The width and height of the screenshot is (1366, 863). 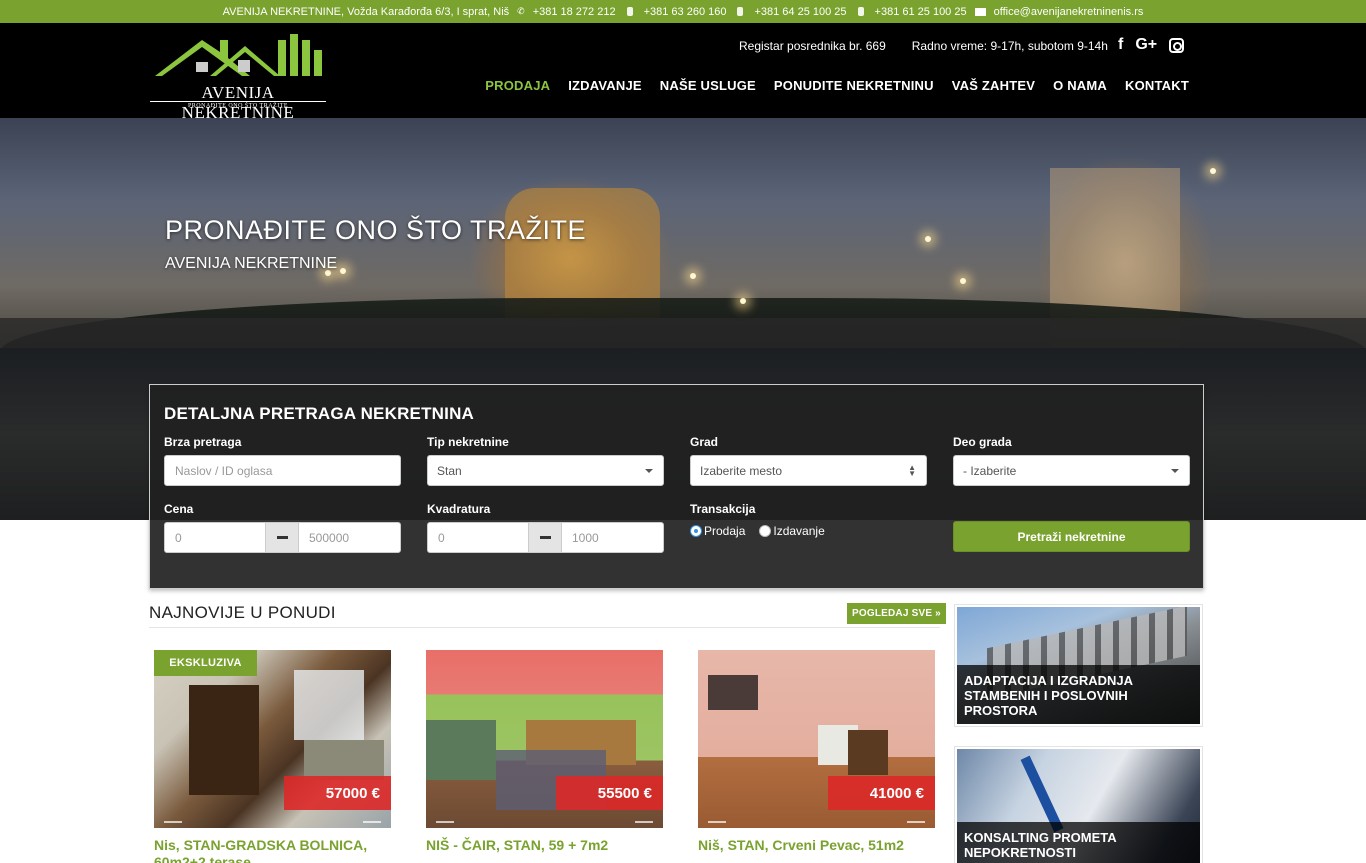 What do you see at coordinates (896, 613) in the screenshot?
I see `see-all-button: POGLEDAJ SVE »` at bounding box center [896, 613].